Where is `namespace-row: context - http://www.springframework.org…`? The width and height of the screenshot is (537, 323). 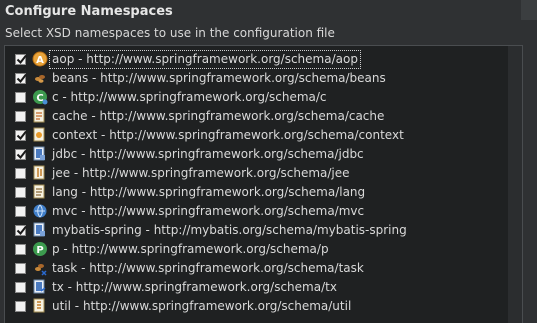
namespace-row: context - http://www.springframework.org… is located at coordinates (263, 135).